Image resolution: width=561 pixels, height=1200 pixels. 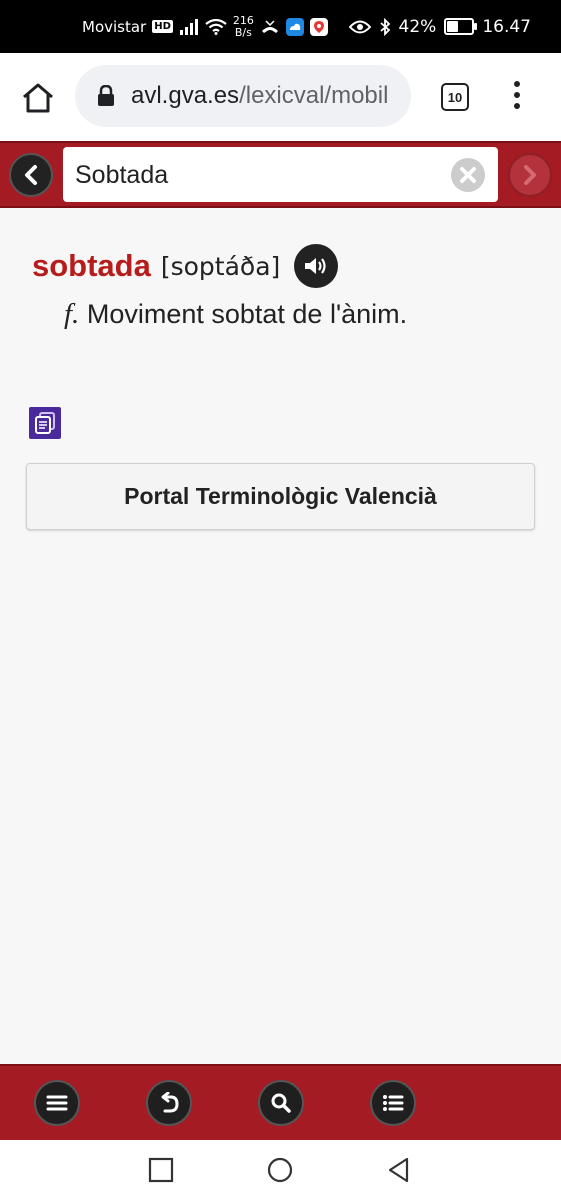 I want to click on battery-icon, so click(x=461, y=26).